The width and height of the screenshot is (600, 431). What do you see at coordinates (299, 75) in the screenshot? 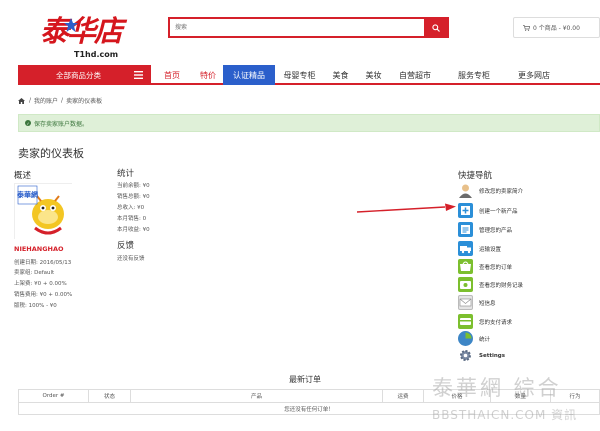
I see `nav-item-mother-baby: 母婴专柜` at bounding box center [299, 75].